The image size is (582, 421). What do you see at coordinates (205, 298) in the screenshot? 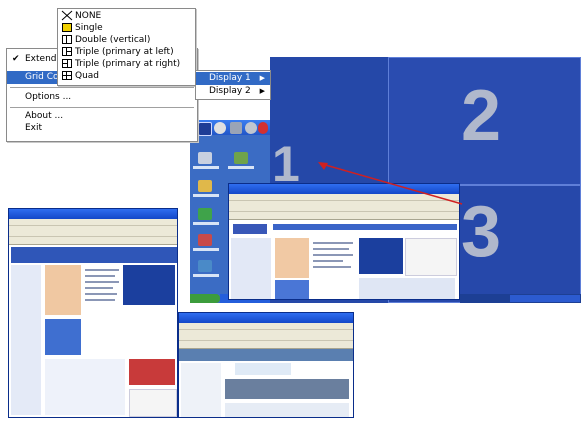
I see `start-button` at bounding box center [205, 298].